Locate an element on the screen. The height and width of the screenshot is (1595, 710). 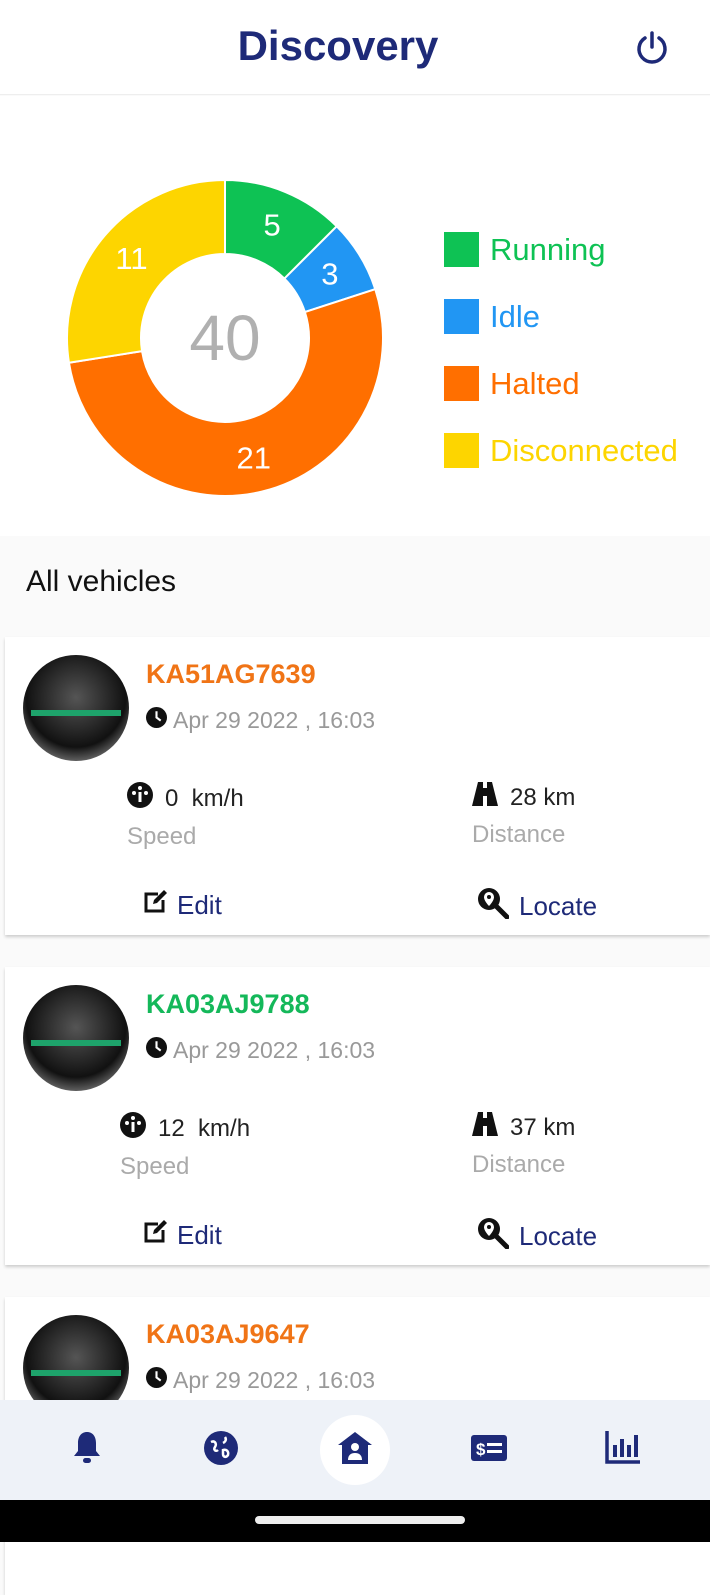
globe-icon is located at coordinates (221, 1450).